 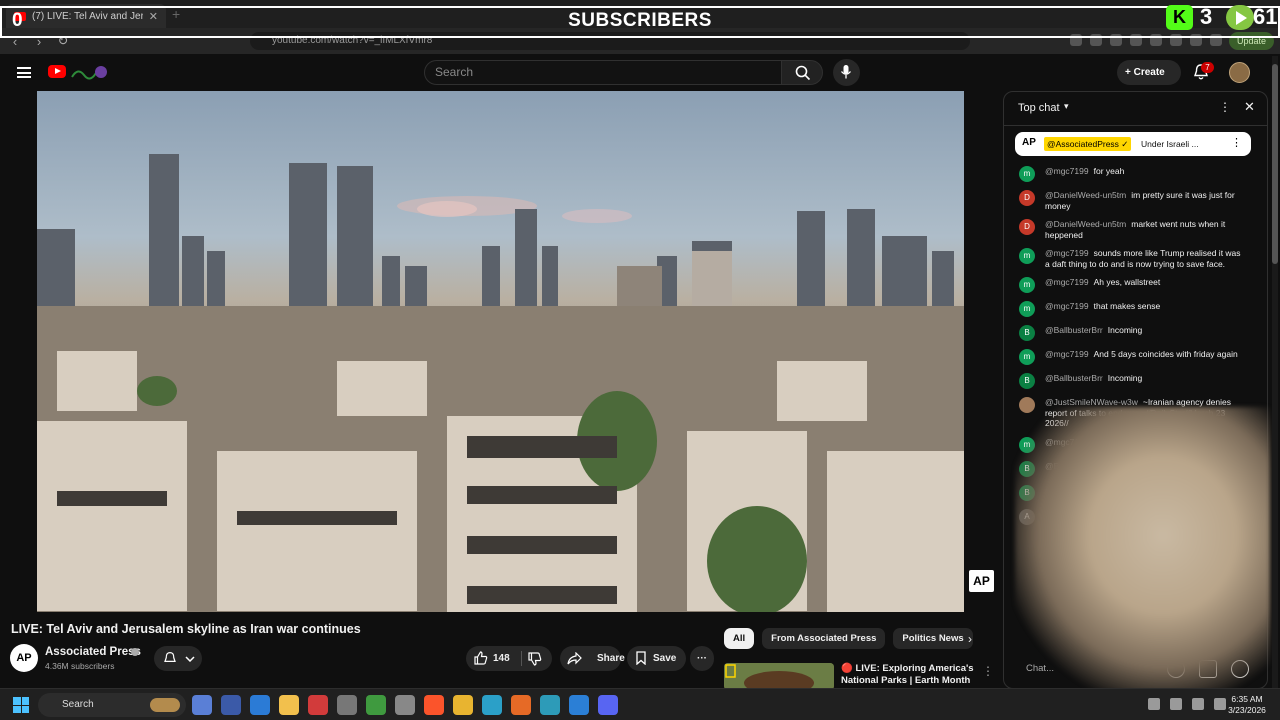 I want to click on chrome-icon, so click(x=463, y=705).